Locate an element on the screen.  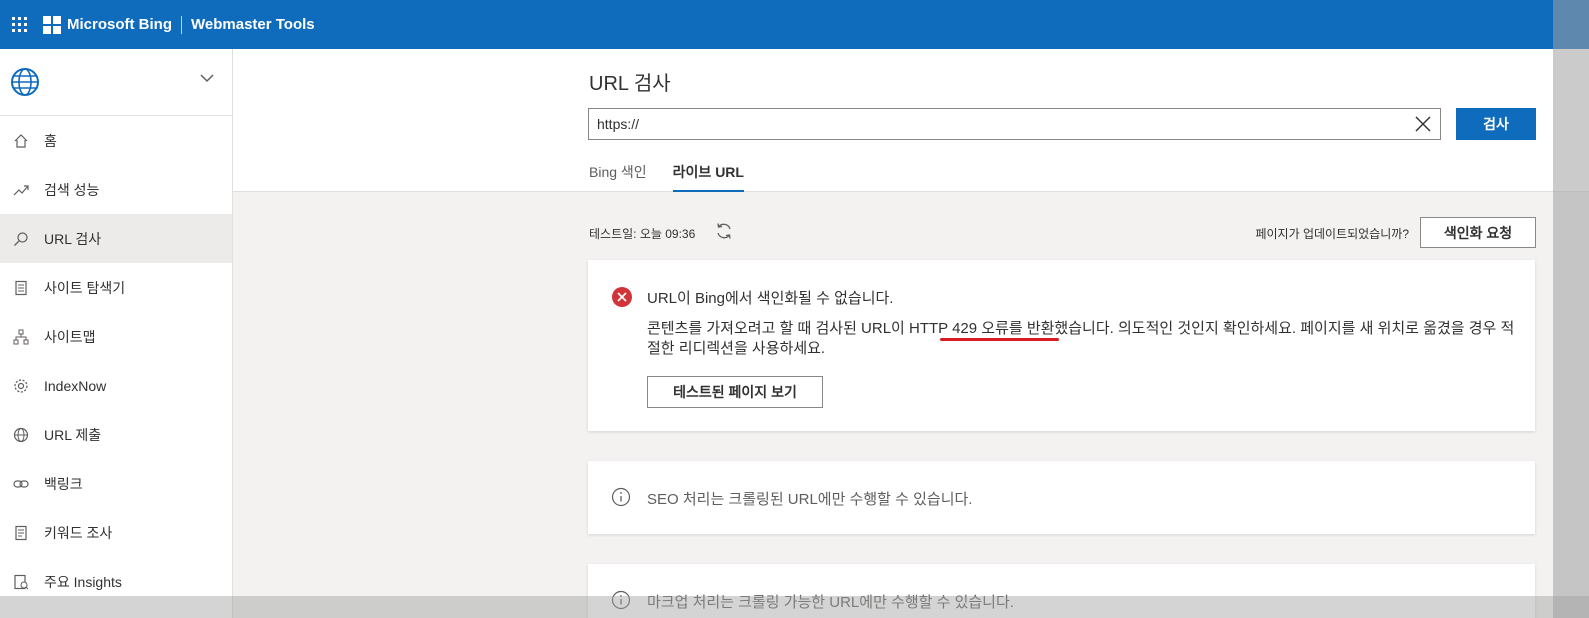
home-icon is located at coordinates (21, 141).